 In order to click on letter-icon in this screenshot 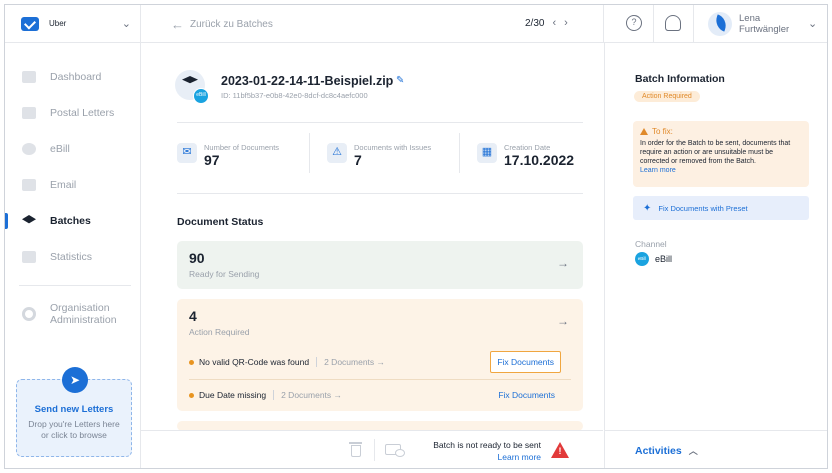, I will do `click(29, 113)`.